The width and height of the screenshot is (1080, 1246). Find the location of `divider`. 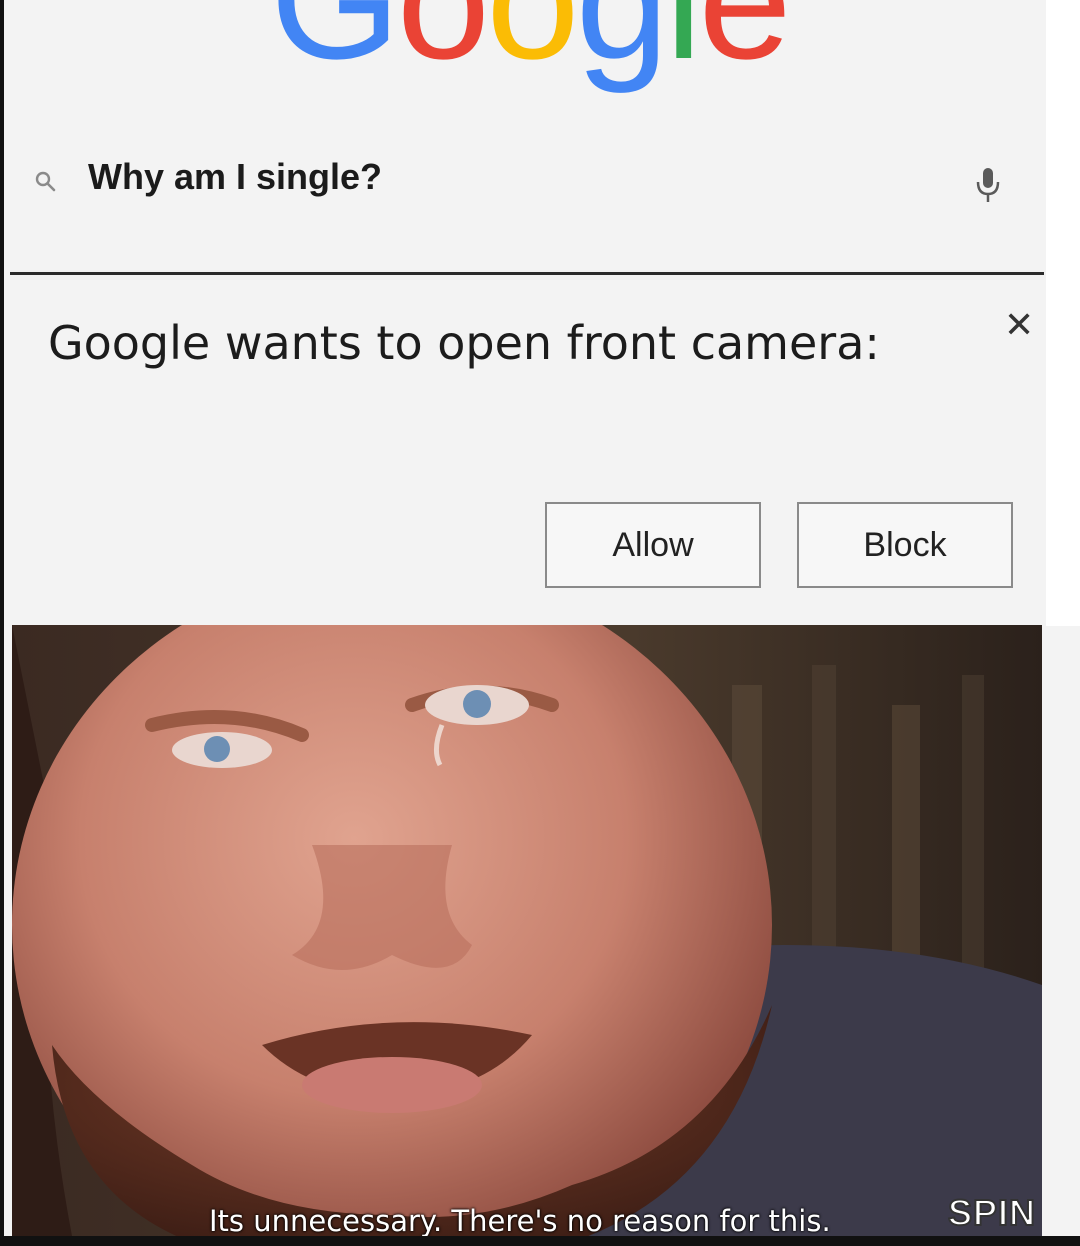

divider is located at coordinates (527, 273).